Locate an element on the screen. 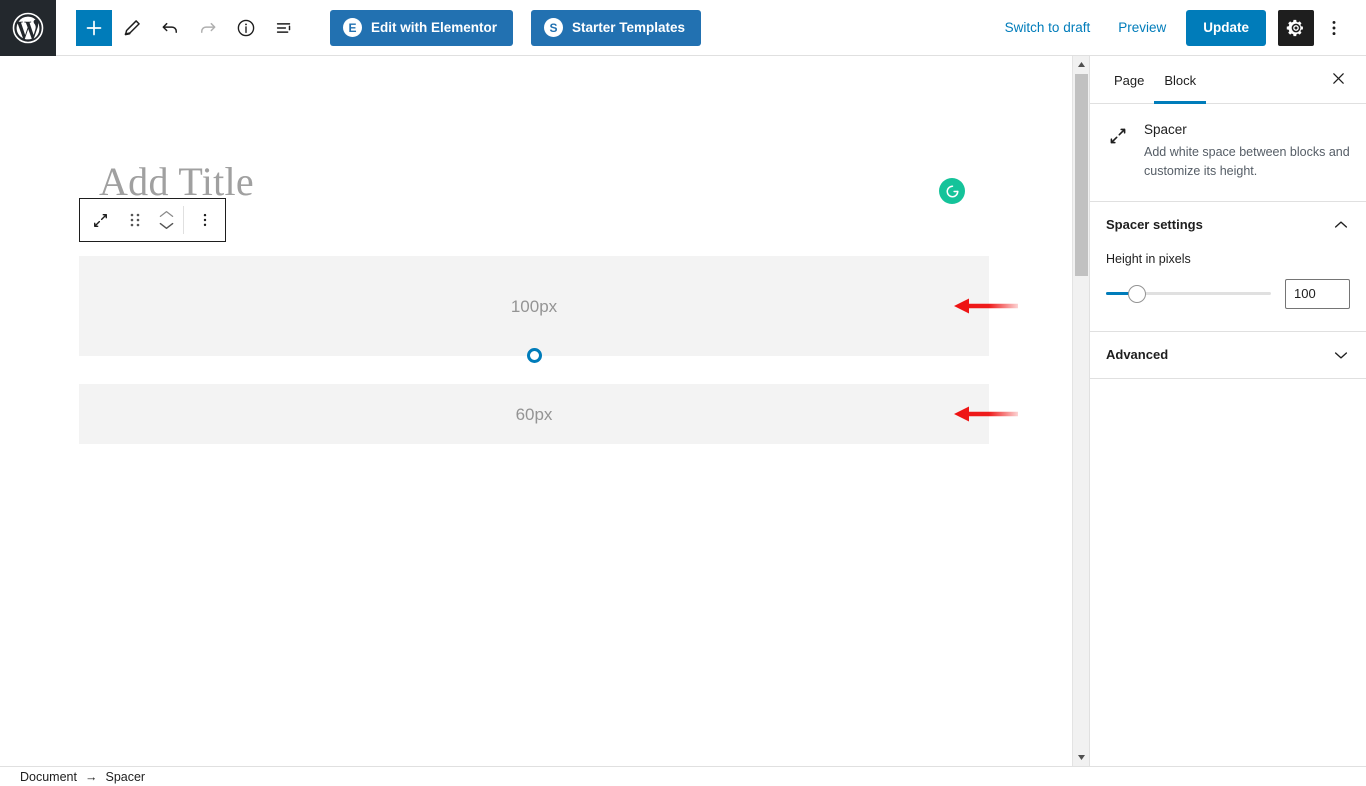  spacer-block-2: 60px is located at coordinates (534, 414).